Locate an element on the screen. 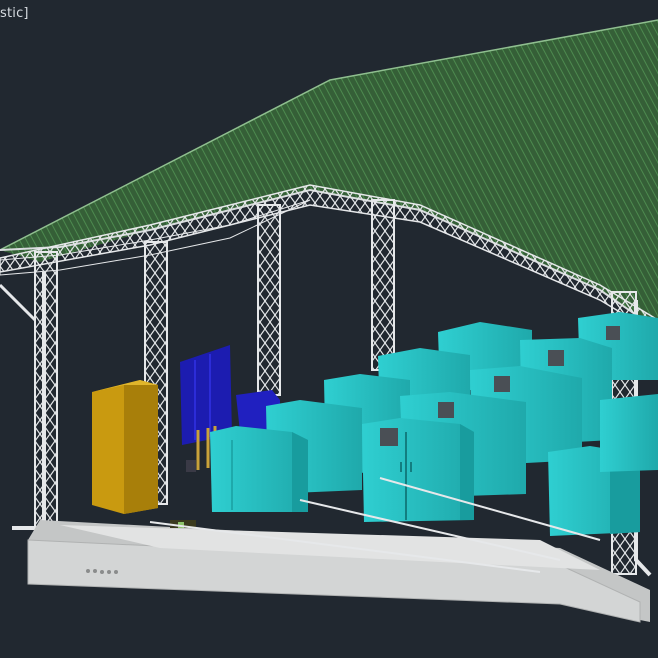 This screenshot has height=658, width=658. gold-cabinet is located at coordinates (125, 447).